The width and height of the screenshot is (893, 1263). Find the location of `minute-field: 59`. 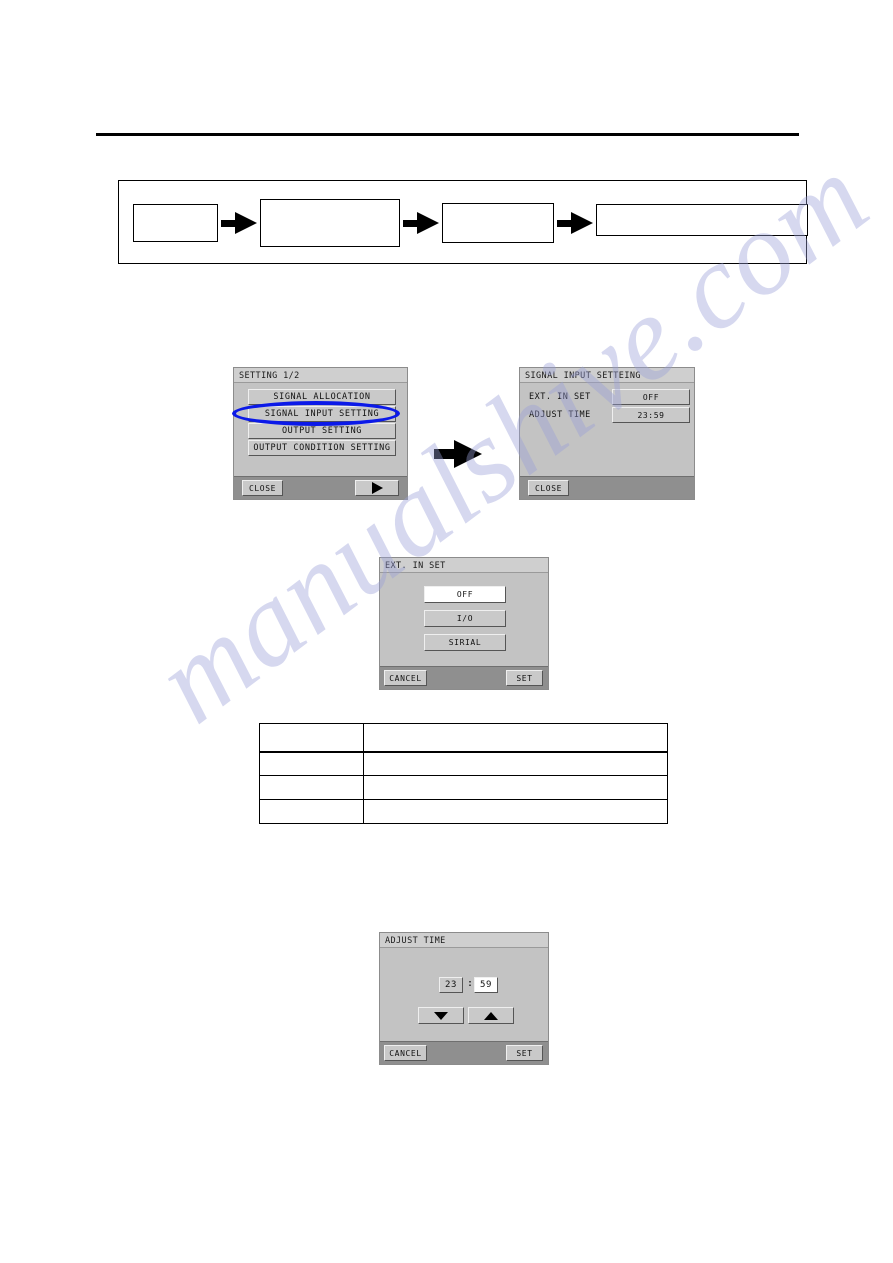

minute-field: 59 is located at coordinates (486, 985).